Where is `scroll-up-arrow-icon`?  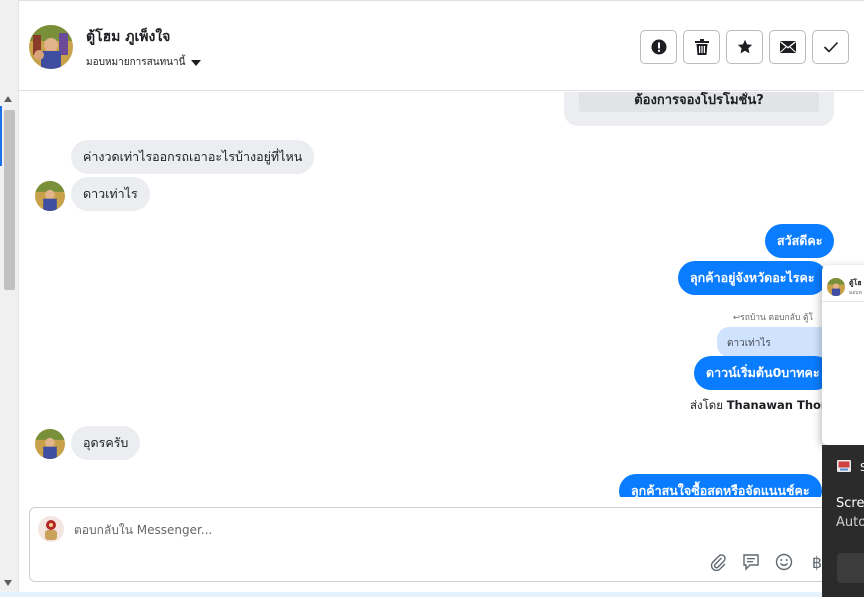 scroll-up-arrow-icon is located at coordinates (8, 99).